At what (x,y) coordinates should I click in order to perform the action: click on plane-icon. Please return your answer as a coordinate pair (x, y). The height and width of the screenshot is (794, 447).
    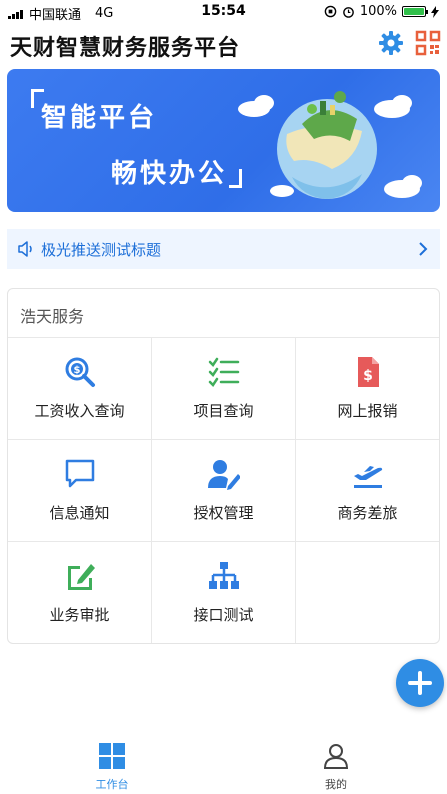
    Looking at the image, I should click on (367, 477).